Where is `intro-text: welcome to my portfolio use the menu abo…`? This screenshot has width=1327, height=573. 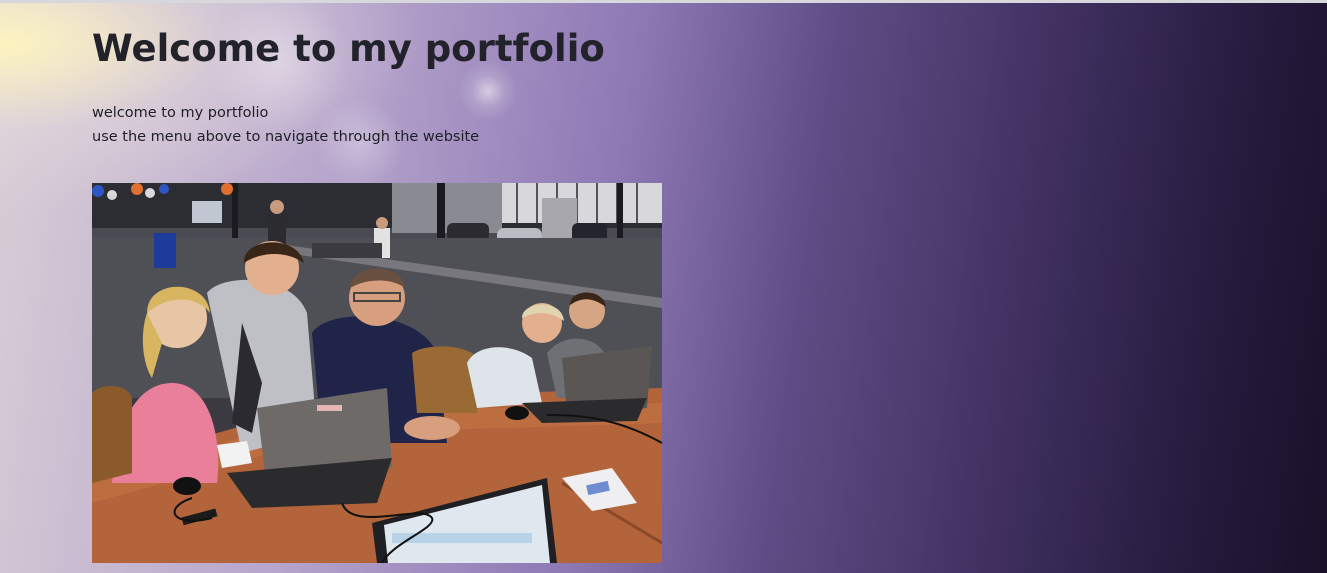 intro-text: welcome to my portfolio use the menu abo… is located at coordinates (285, 125).